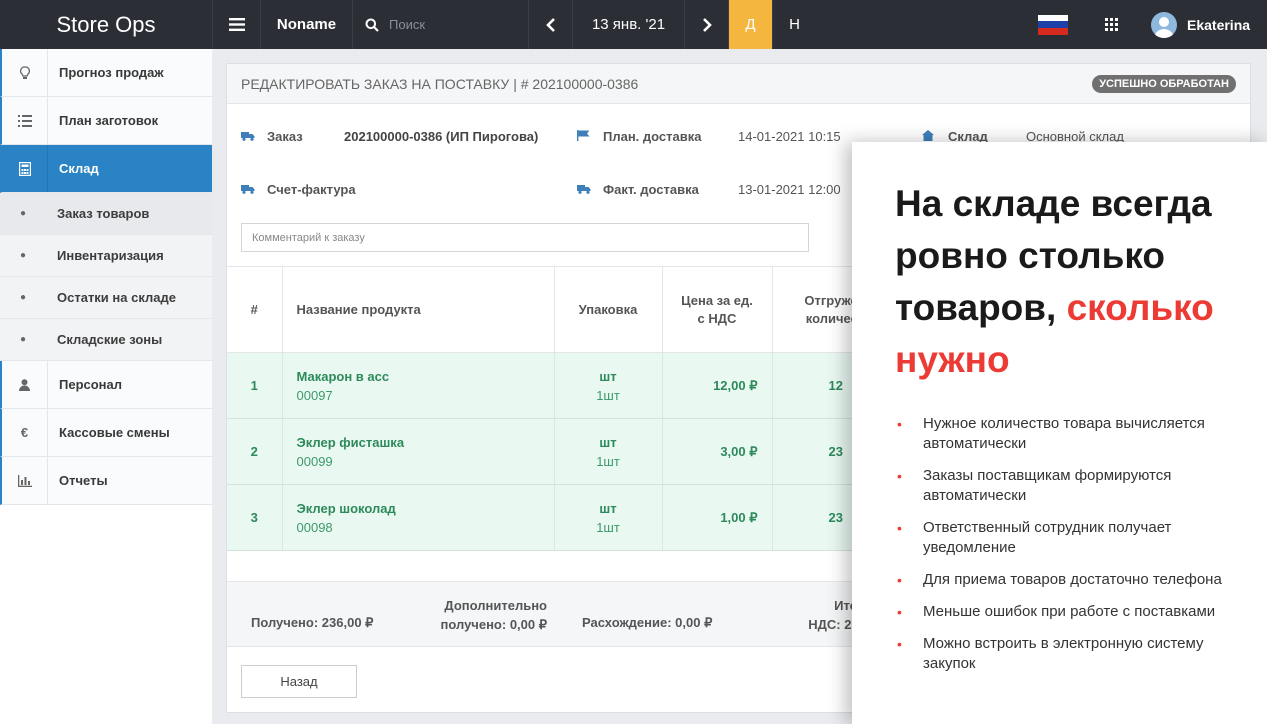 The image size is (1267, 724). Describe the element at coordinates (418, 451) in the screenshot. I see `product-cell: Эклер фисташка 00099` at that location.